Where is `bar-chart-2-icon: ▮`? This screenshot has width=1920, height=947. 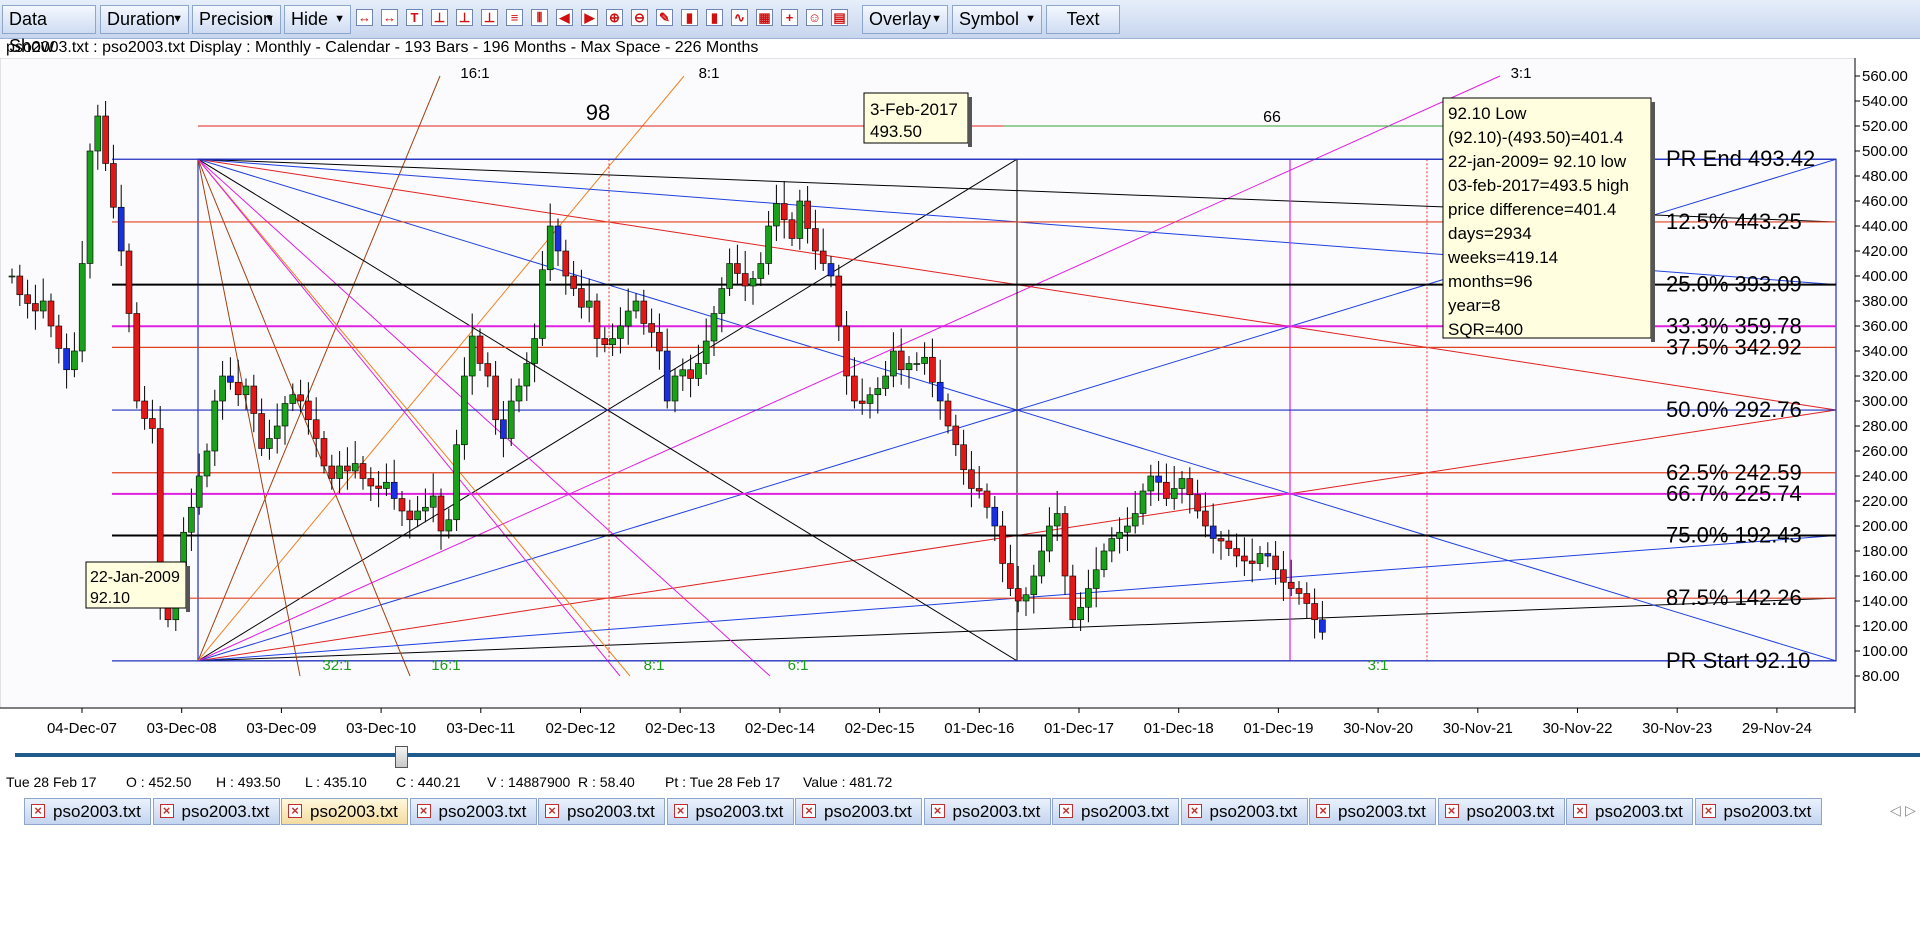
bar-chart-2-icon: ▮ is located at coordinates (714, 17).